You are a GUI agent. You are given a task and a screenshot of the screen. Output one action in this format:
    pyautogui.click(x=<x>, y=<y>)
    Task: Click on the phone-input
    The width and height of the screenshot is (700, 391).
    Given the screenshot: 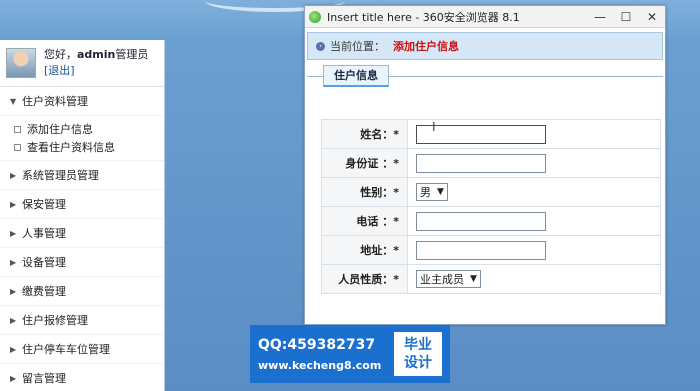 What is the action you would take?
    pyautogui.click(x=481, y=221)
    